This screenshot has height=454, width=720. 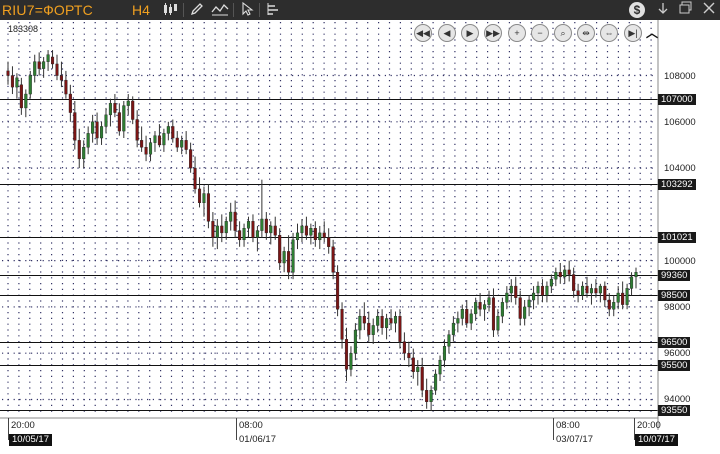 What do you see at coordinates (568, 425) in the screenshot?
I see `time-label: 08:00` at bounding box center [568, 425].